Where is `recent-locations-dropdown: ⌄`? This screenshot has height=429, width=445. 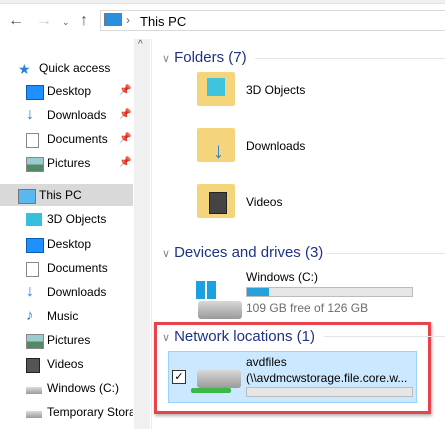 recent-locations-dropdown: ⌄ is located at coordinates (66, 22).